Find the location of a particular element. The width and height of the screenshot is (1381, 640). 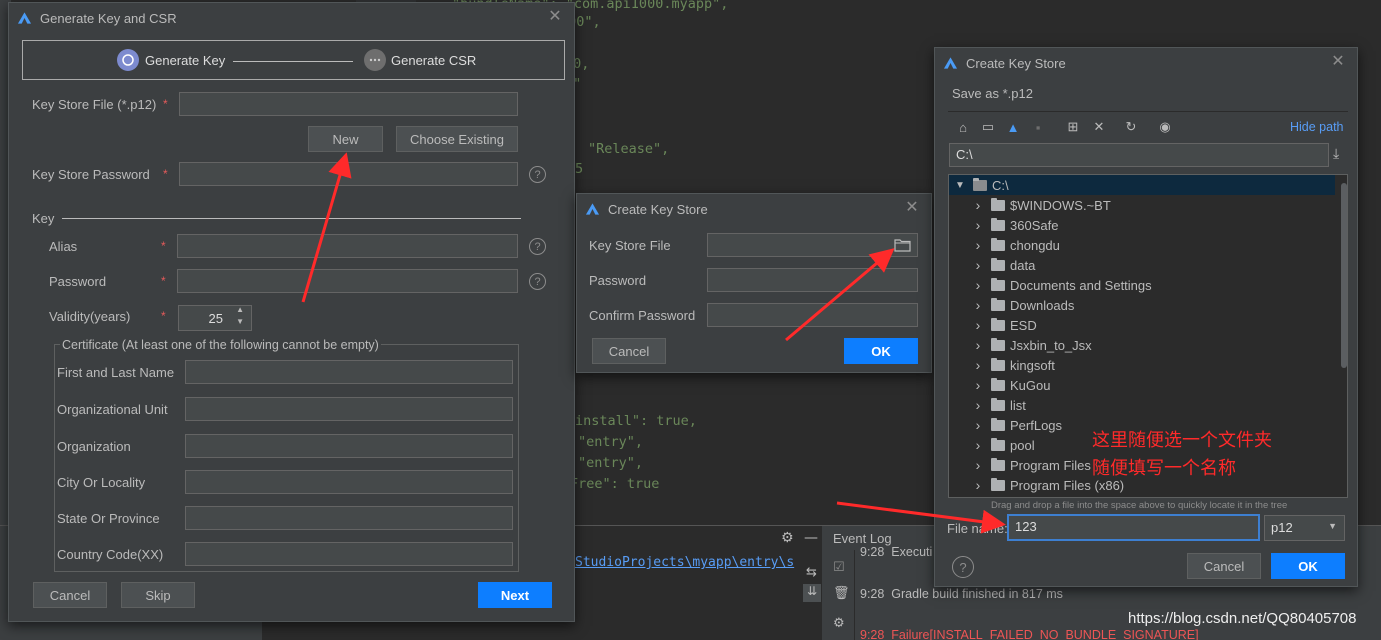

tree-item: › Documents and Settings is located at coordinates (1142, 285).